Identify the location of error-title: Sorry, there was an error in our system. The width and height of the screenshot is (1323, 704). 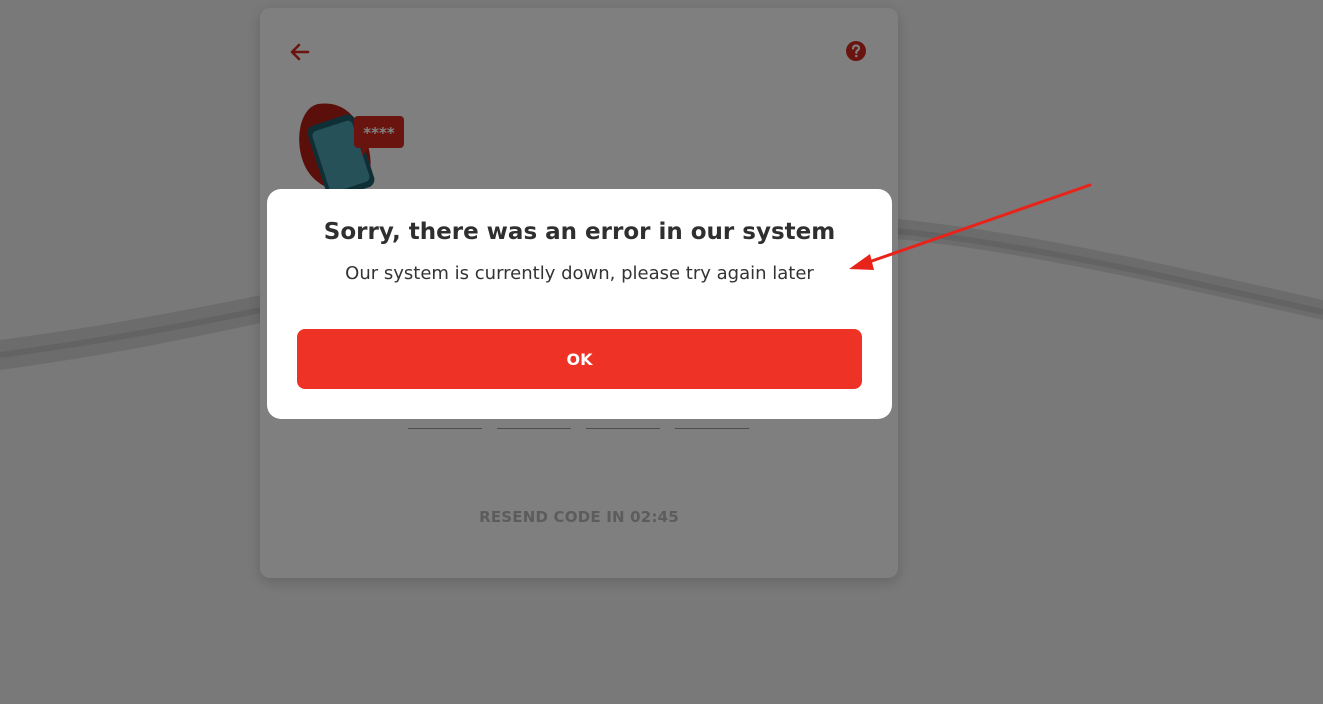
(579, 232).